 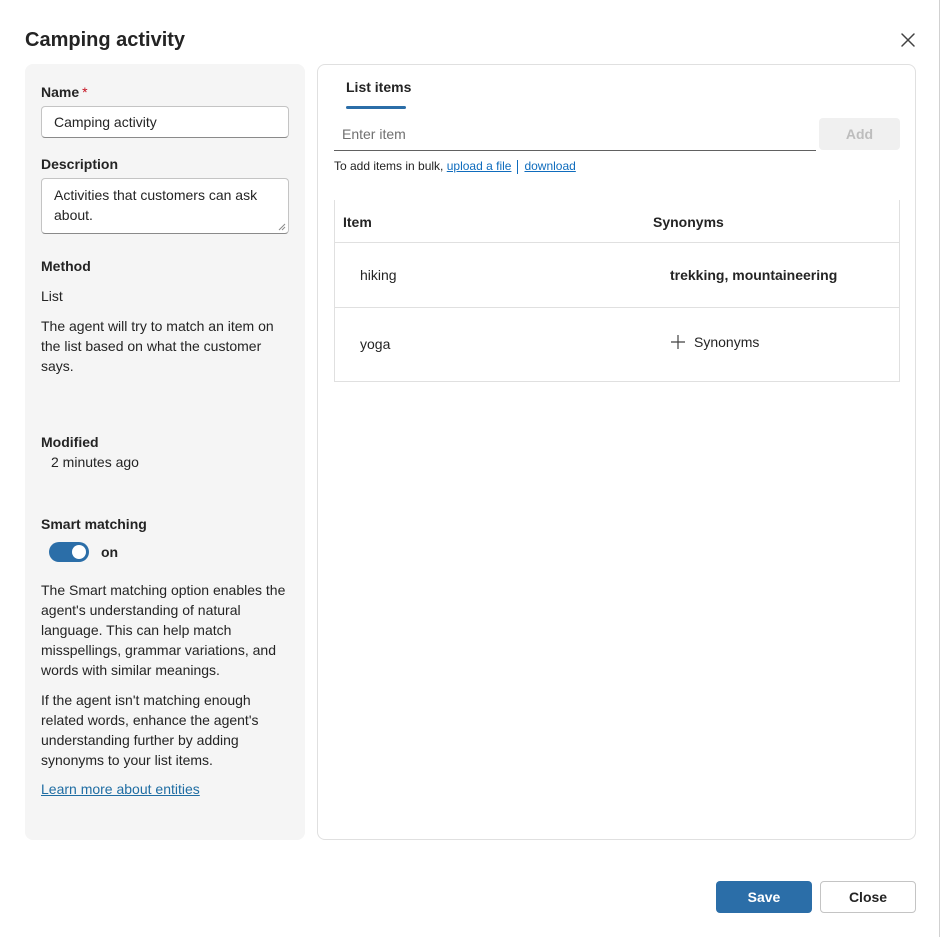 I want to click on resize-grip-icon, so click(x=282, y=227).